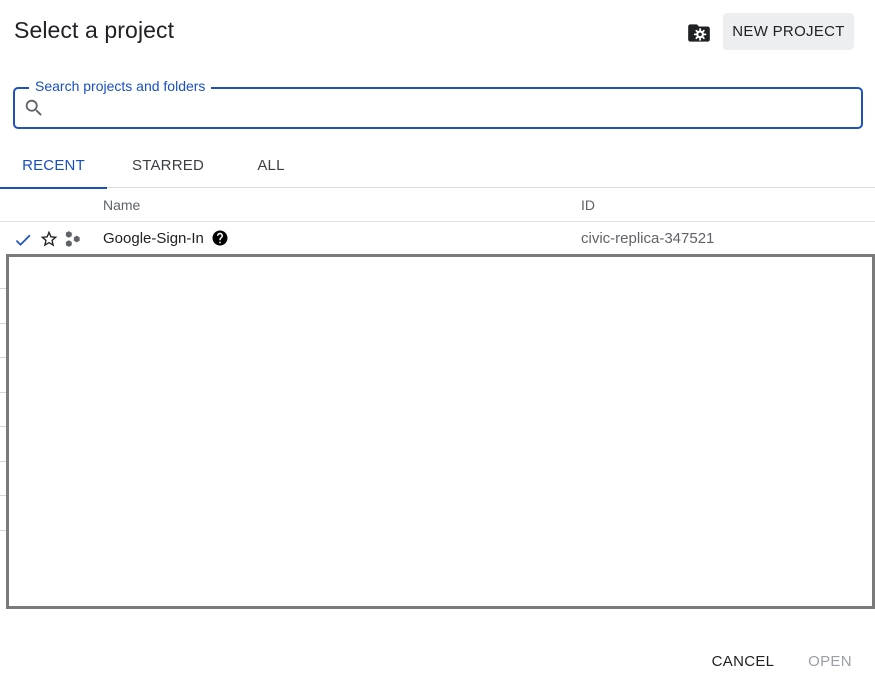 Image resolution: width=875 pixels, height=695 pixels. What do you see at coordinates (437, 205) in the screenshot?
I see `table-header: Name ID` at bounding box center [437, 205].